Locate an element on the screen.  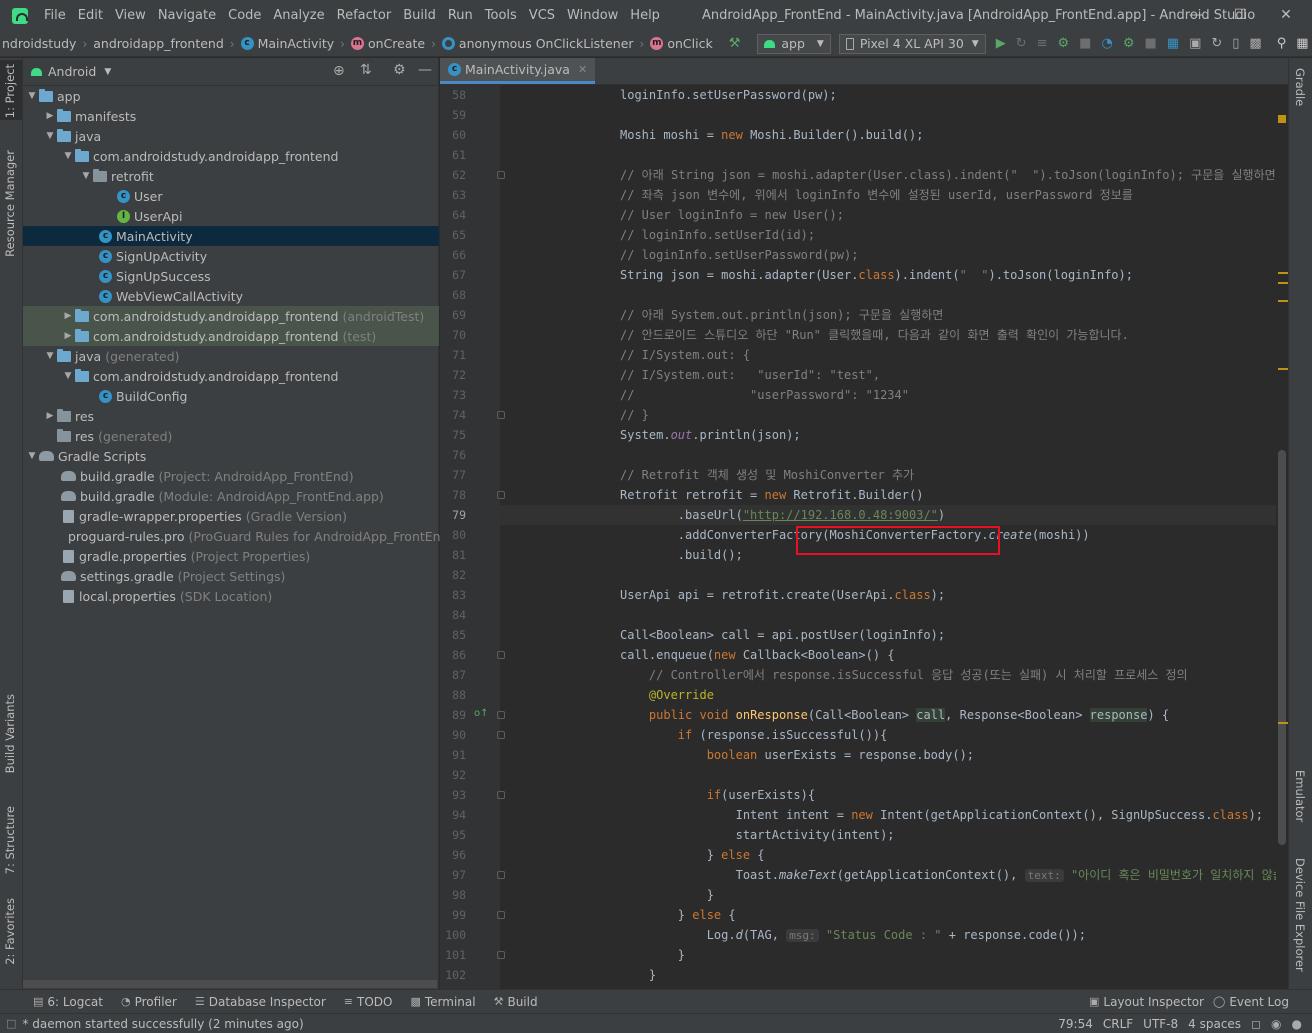
tree-item-manifests: ▶ manifests is located at coordinates (231, 116).